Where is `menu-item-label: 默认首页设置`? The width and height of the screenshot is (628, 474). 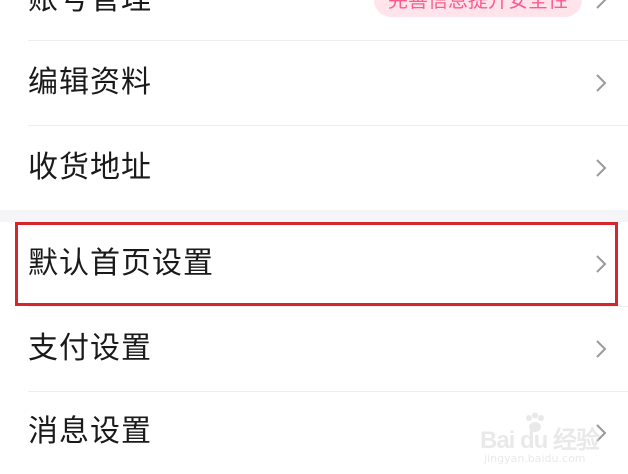 menu-item-label: 默认首页设置 is located at coordinates (121, 263).